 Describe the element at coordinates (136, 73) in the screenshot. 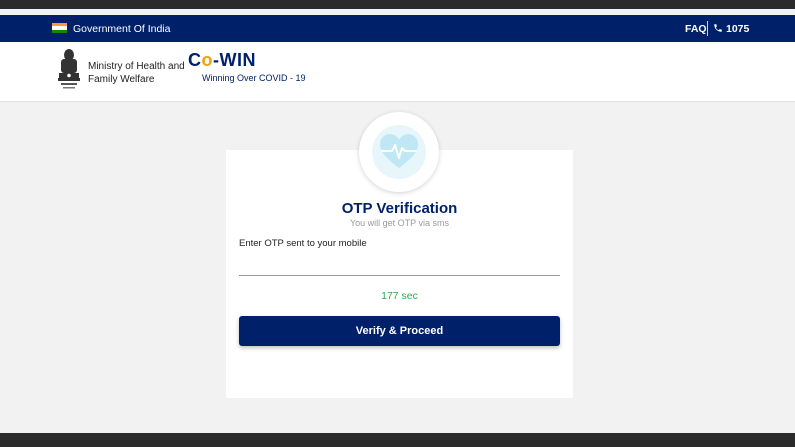

I see `ministry-name: Ministry of Health and Family Welfare` at that location.